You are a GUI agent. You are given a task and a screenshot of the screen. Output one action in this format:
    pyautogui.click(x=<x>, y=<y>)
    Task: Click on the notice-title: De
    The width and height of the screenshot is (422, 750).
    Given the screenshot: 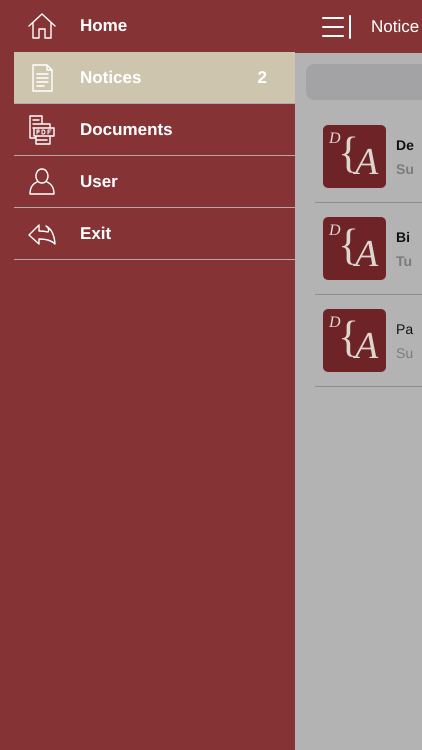 What is the action you would take?
    pyautogui.click(x=405, y=144)
    